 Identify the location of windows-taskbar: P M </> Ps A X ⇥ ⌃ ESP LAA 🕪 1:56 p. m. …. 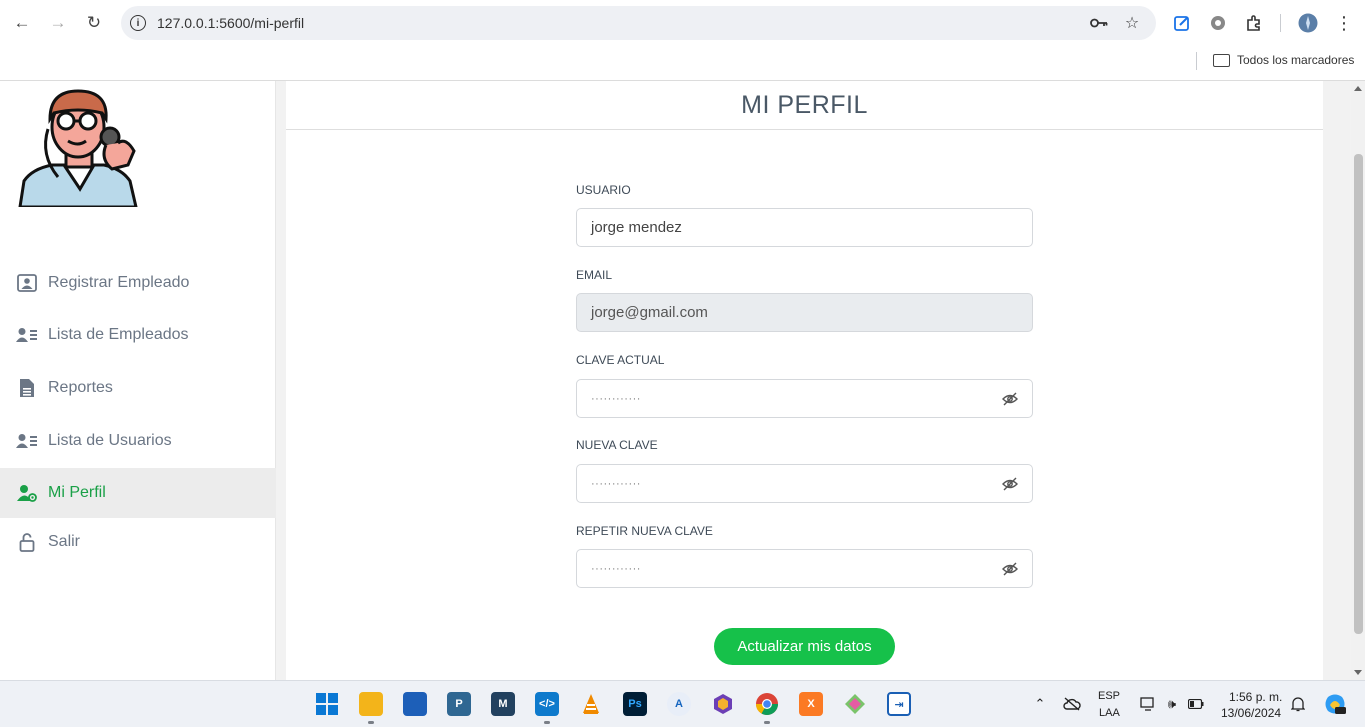
(682, 703).